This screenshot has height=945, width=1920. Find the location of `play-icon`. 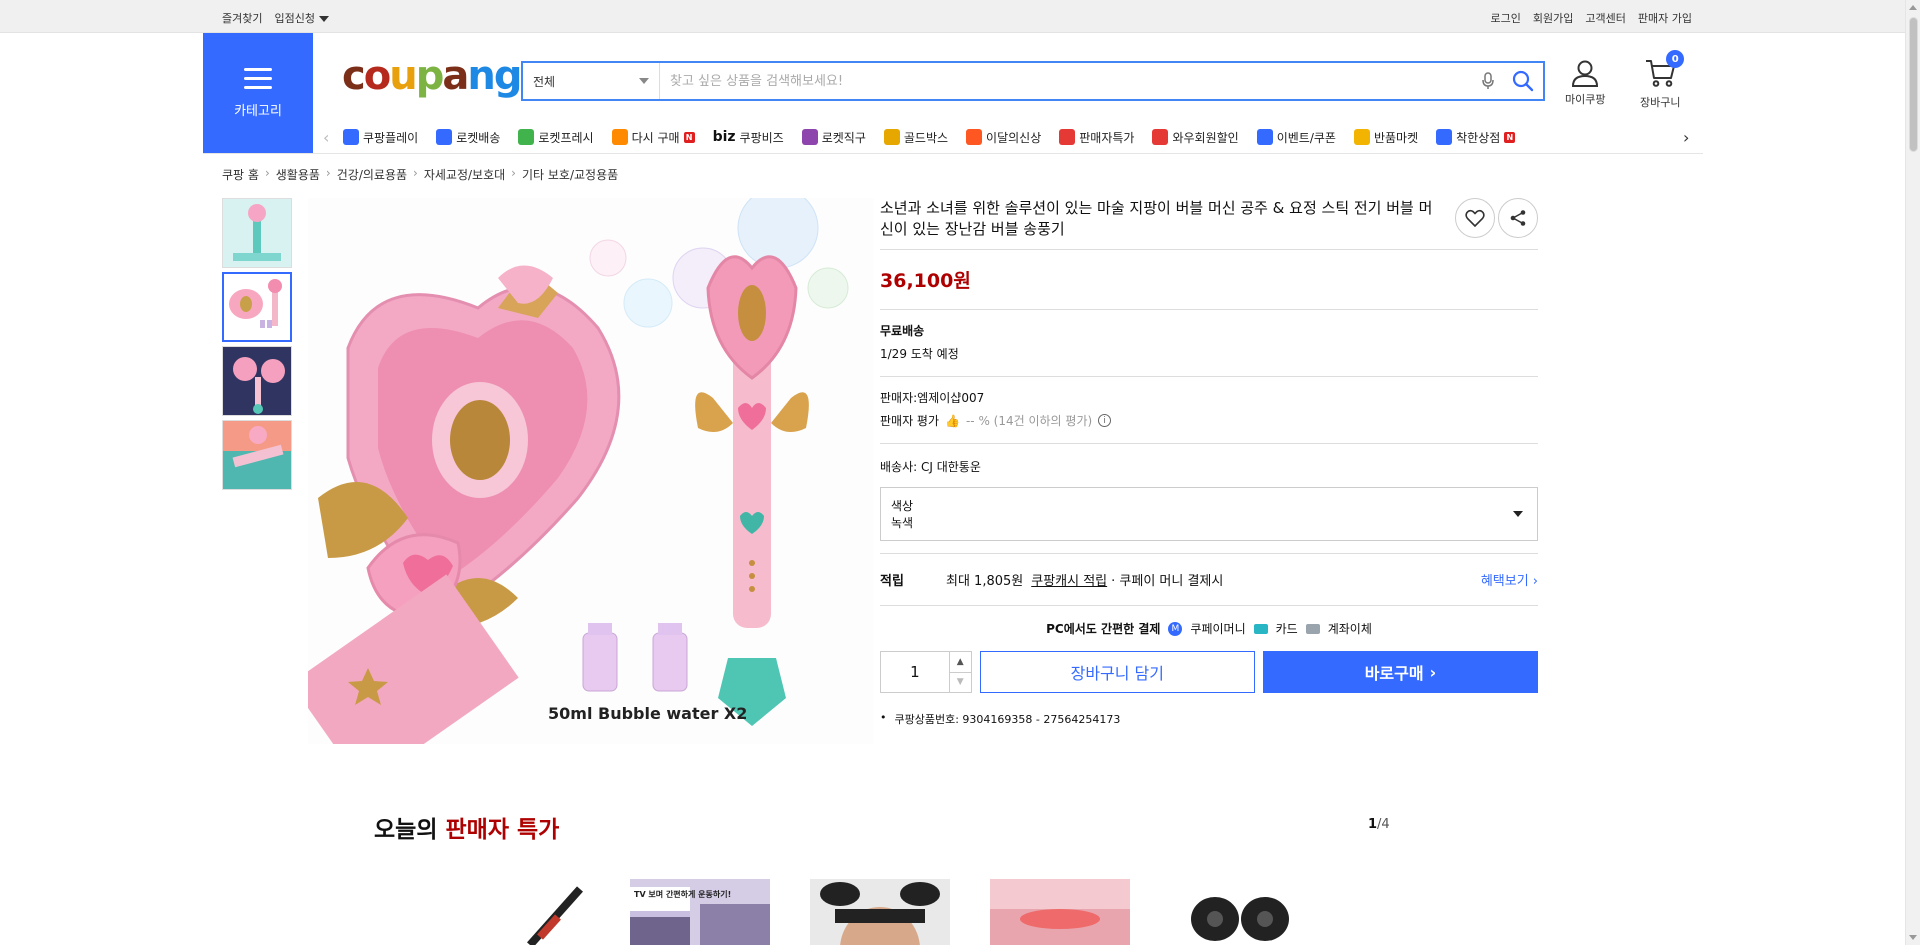

play-icon is located at coordinates (351, 137).